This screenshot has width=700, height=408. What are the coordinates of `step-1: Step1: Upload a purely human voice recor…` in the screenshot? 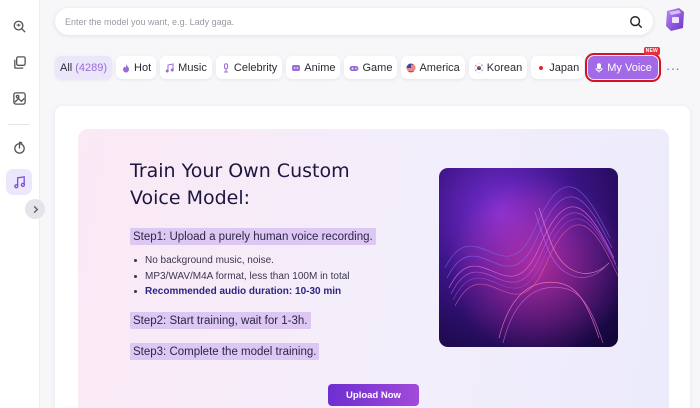 It's located at (253, 236).